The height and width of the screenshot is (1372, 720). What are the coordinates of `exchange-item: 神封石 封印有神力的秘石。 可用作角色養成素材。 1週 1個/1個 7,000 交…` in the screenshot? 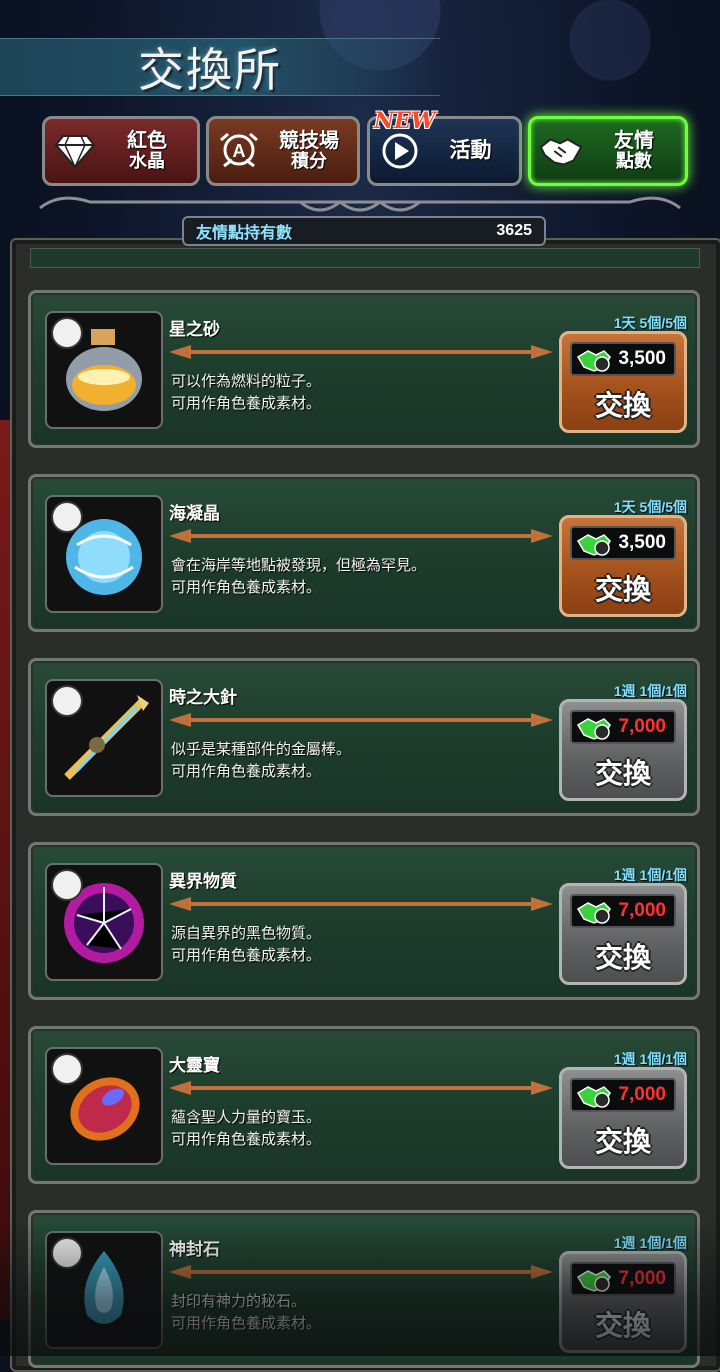 It's located at (364, 1289).